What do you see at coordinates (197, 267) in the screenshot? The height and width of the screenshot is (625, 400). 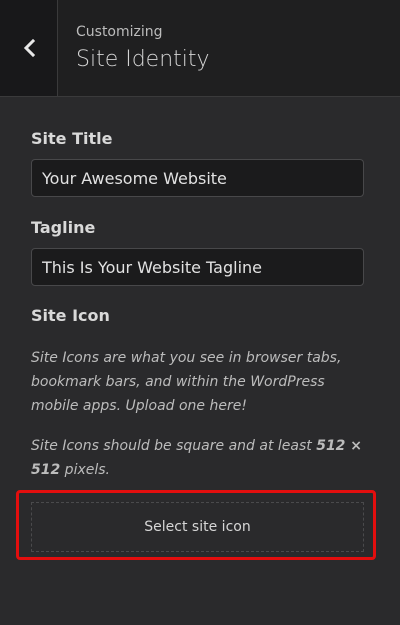 I see `tagline-input` at bounding box center [197, 267].